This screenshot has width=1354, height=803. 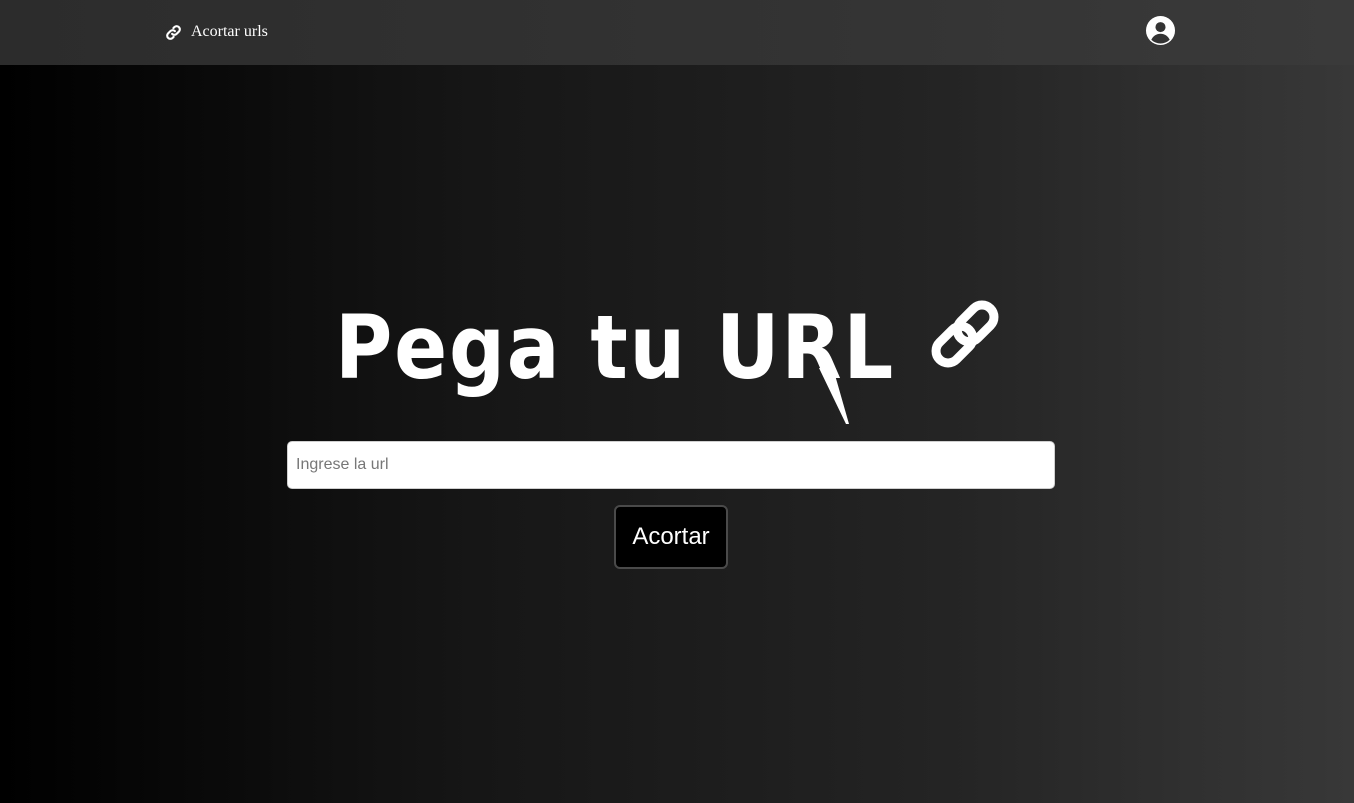 What do you see at coordinates (677, 32) in the screenshot?
I see `top-navbar: Acortar urls` at bounding box center [677, 32].